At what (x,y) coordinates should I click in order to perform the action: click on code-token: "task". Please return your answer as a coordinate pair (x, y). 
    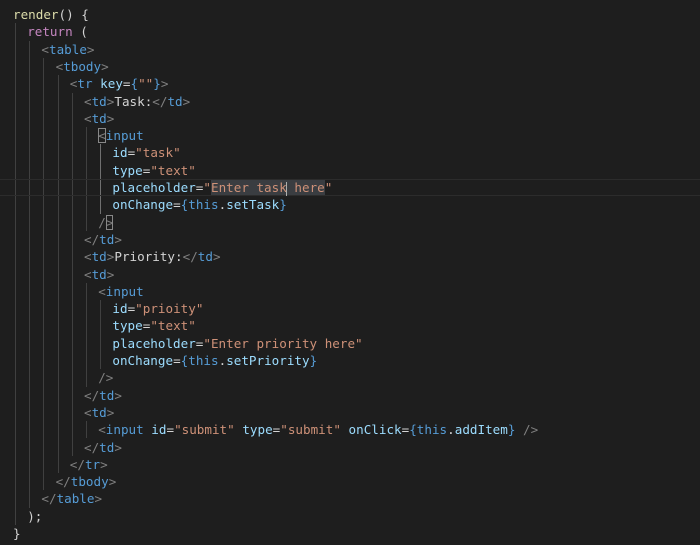
    Looking at the image, I should click on (158, 153).